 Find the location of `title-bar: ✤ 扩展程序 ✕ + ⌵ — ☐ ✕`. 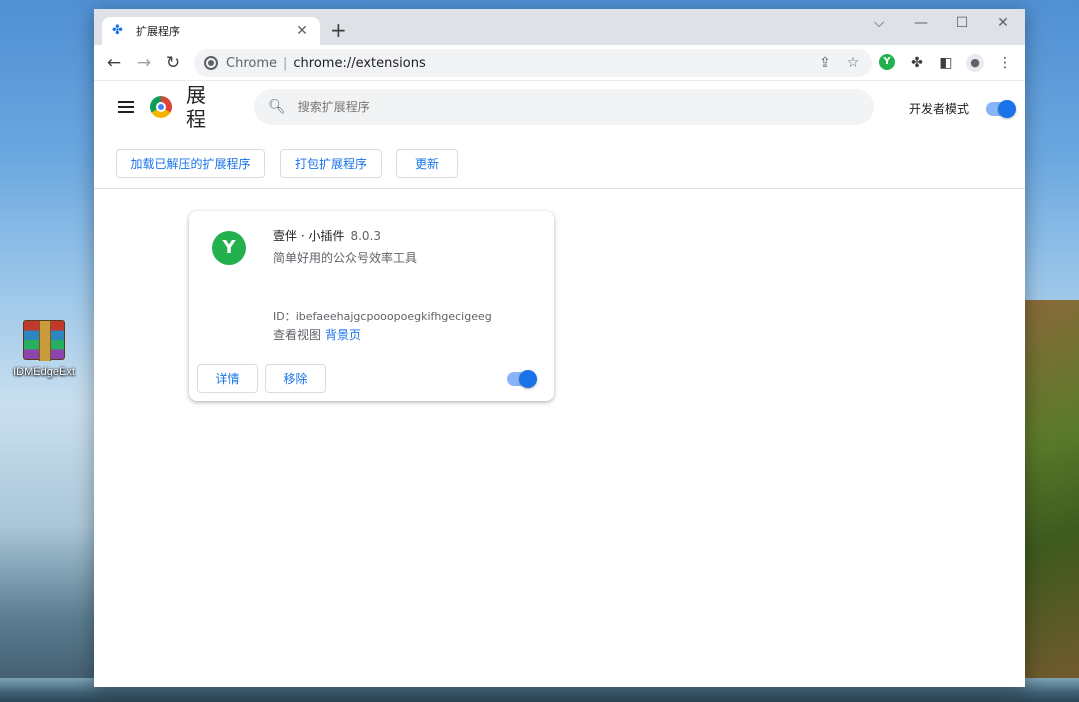

title-bar: ✤ 扩展程序 ✕ + ⌵ — ☐ ✕ is located at coordinates (559, 27).